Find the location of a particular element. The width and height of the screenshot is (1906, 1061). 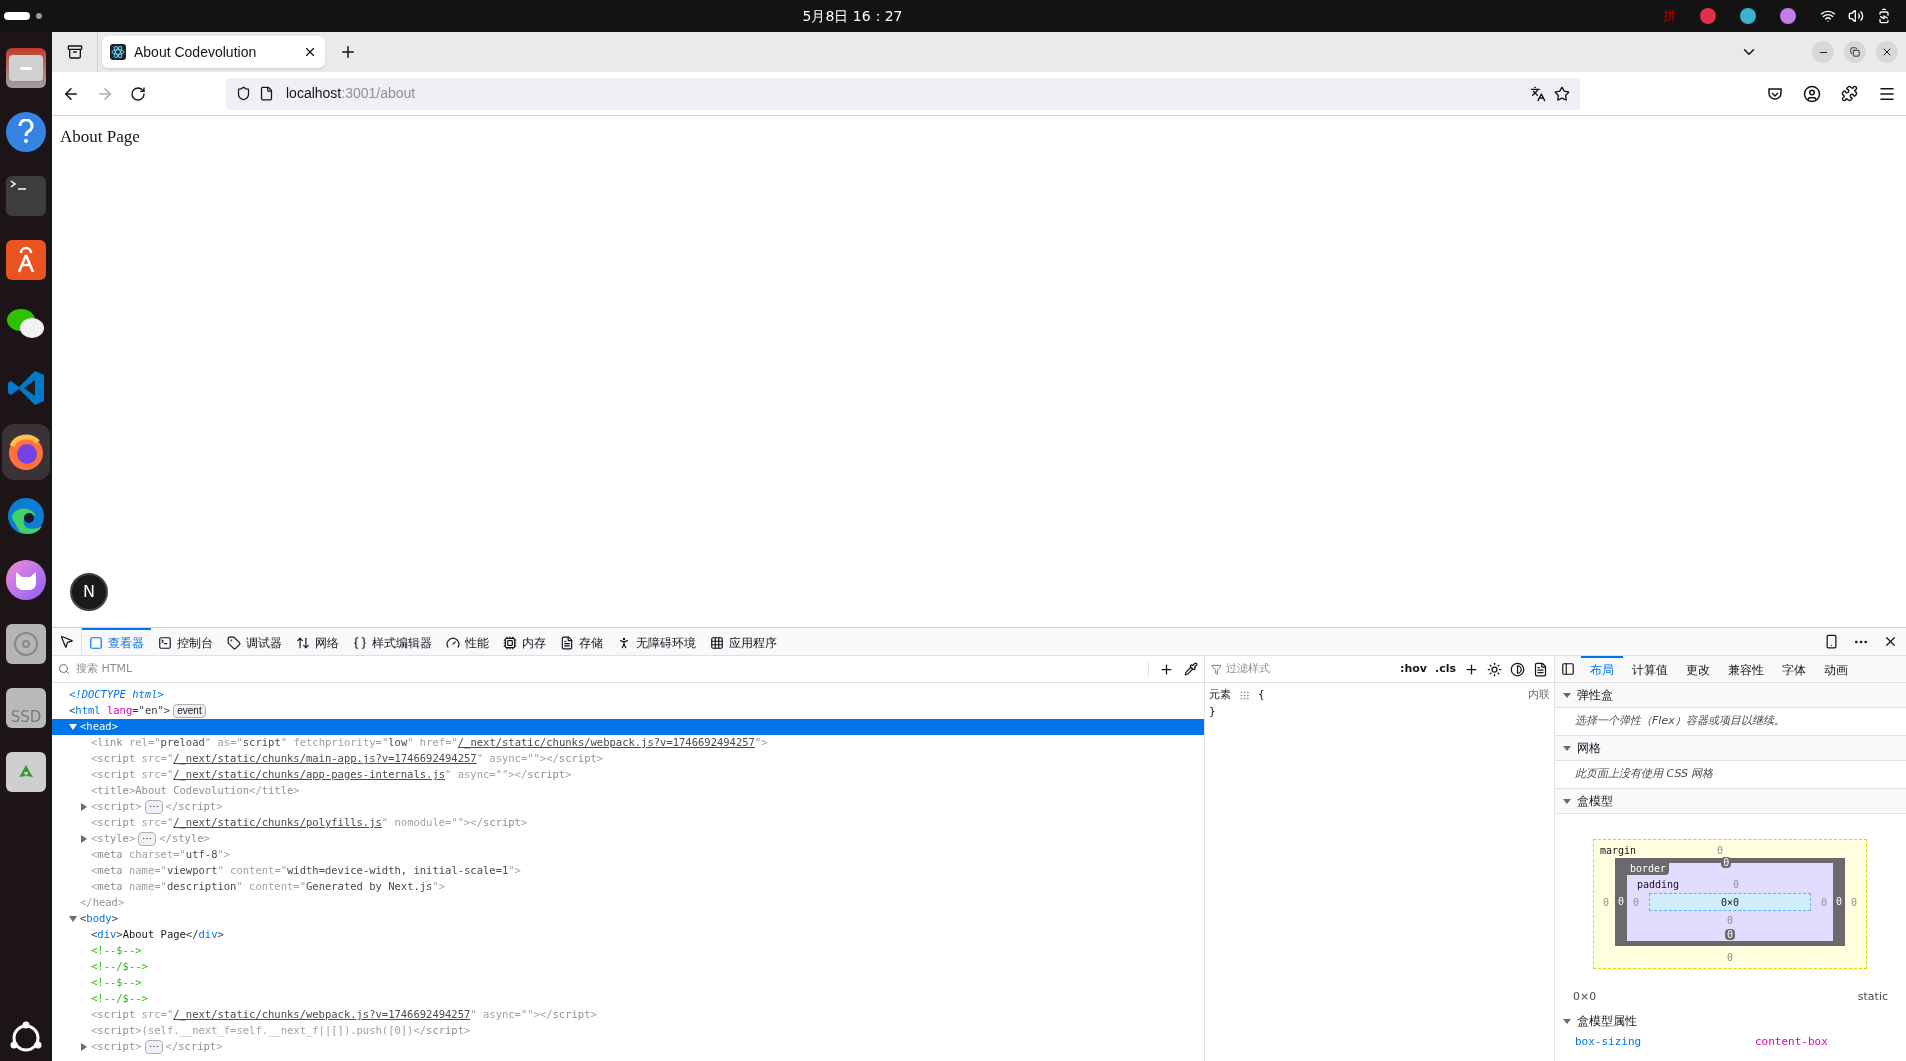

section-header: 弹性盒 is located at coordinates (1730, 695).